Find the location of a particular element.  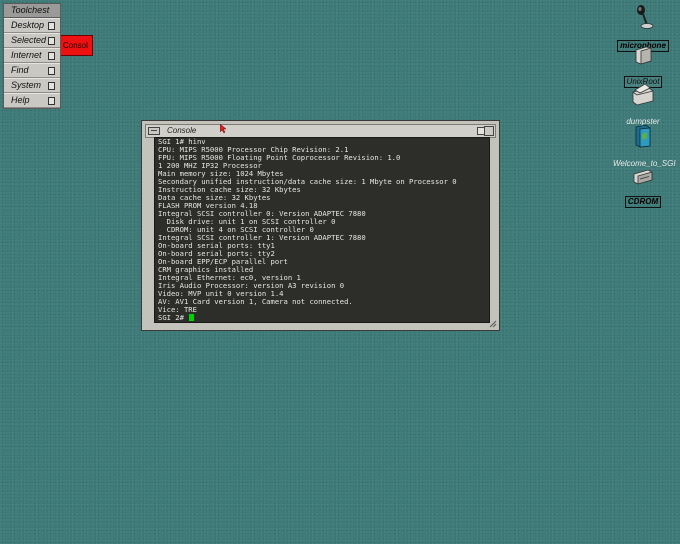

terminal-line: Integral Ethernet: ec0, version 1 is located at coordinates (229, 278).